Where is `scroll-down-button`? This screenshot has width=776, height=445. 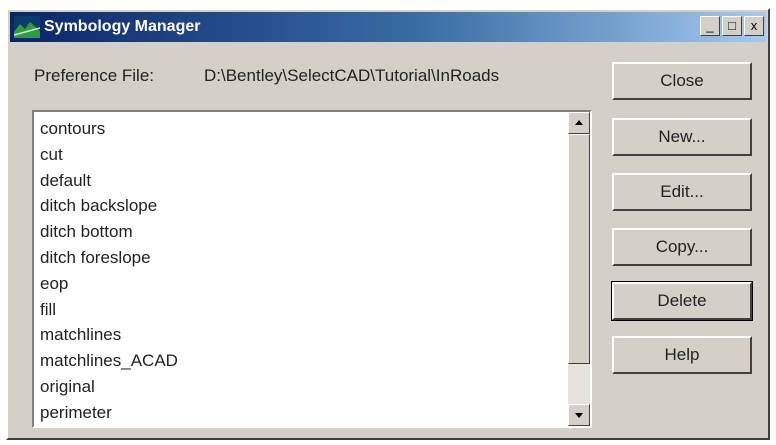 scroll-down-button is located at coordinates (579, 415).